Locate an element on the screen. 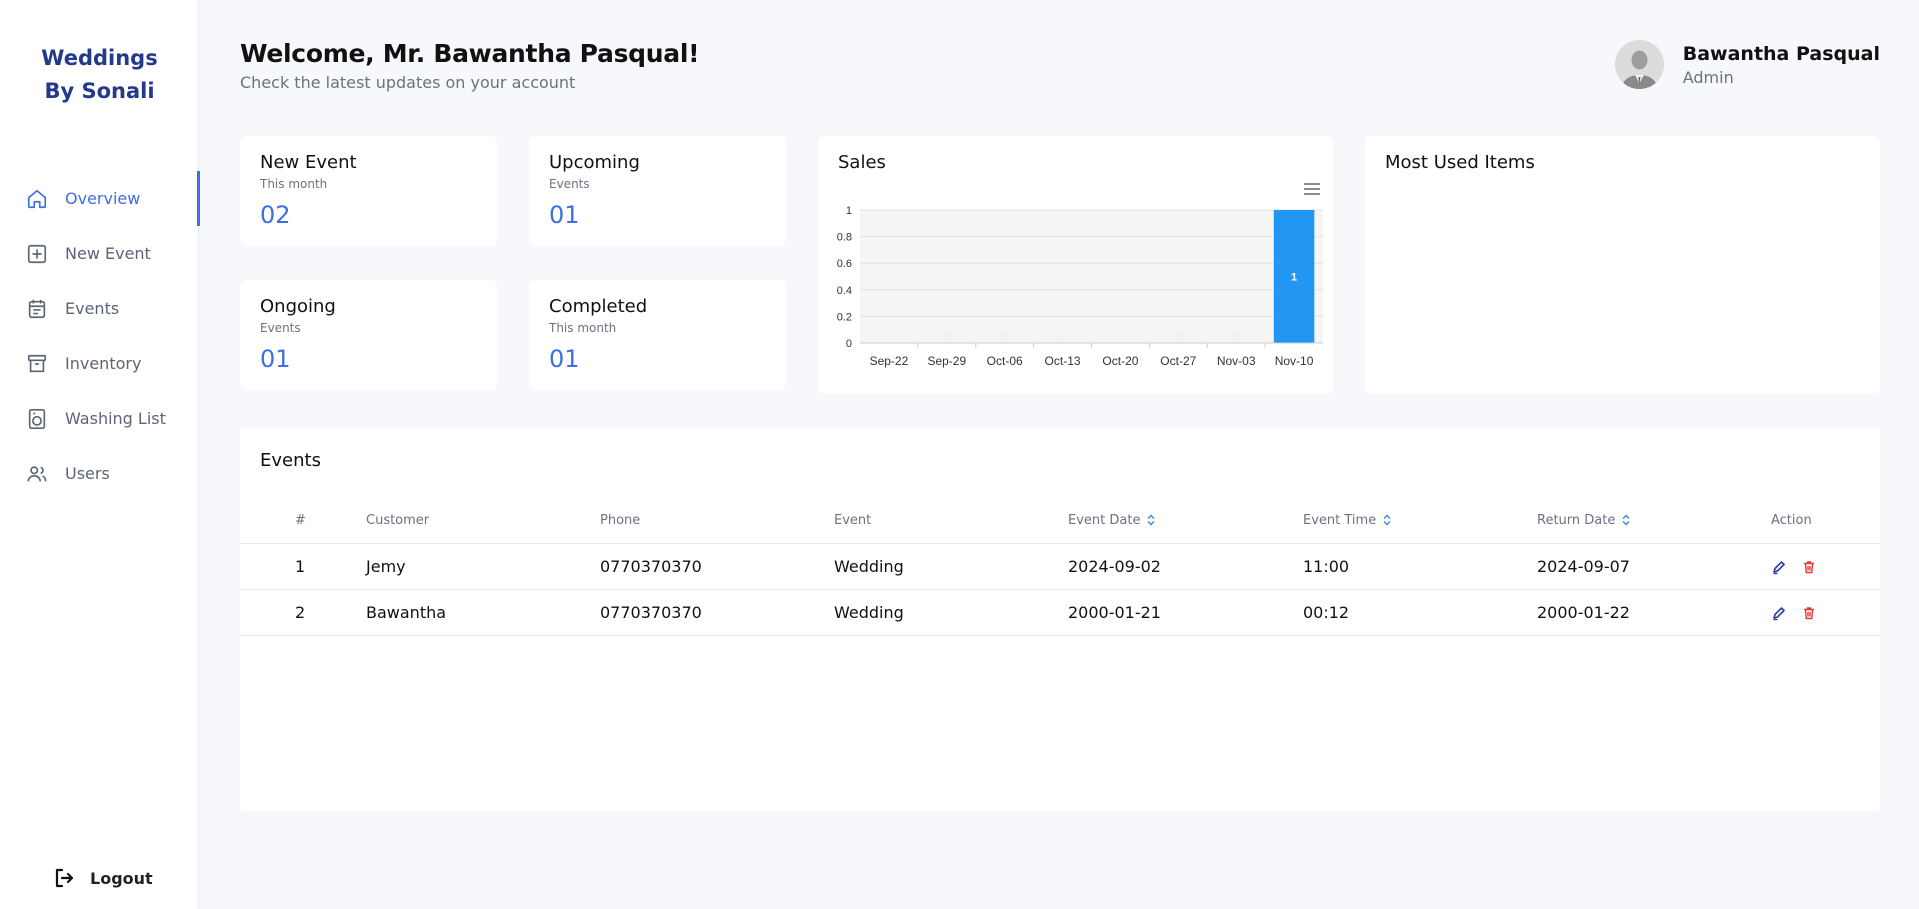 Image resolution: width=1919 pixels, height=909 pixels. x-tick-label: Oct-06 is located at coordinates (1005, 361).